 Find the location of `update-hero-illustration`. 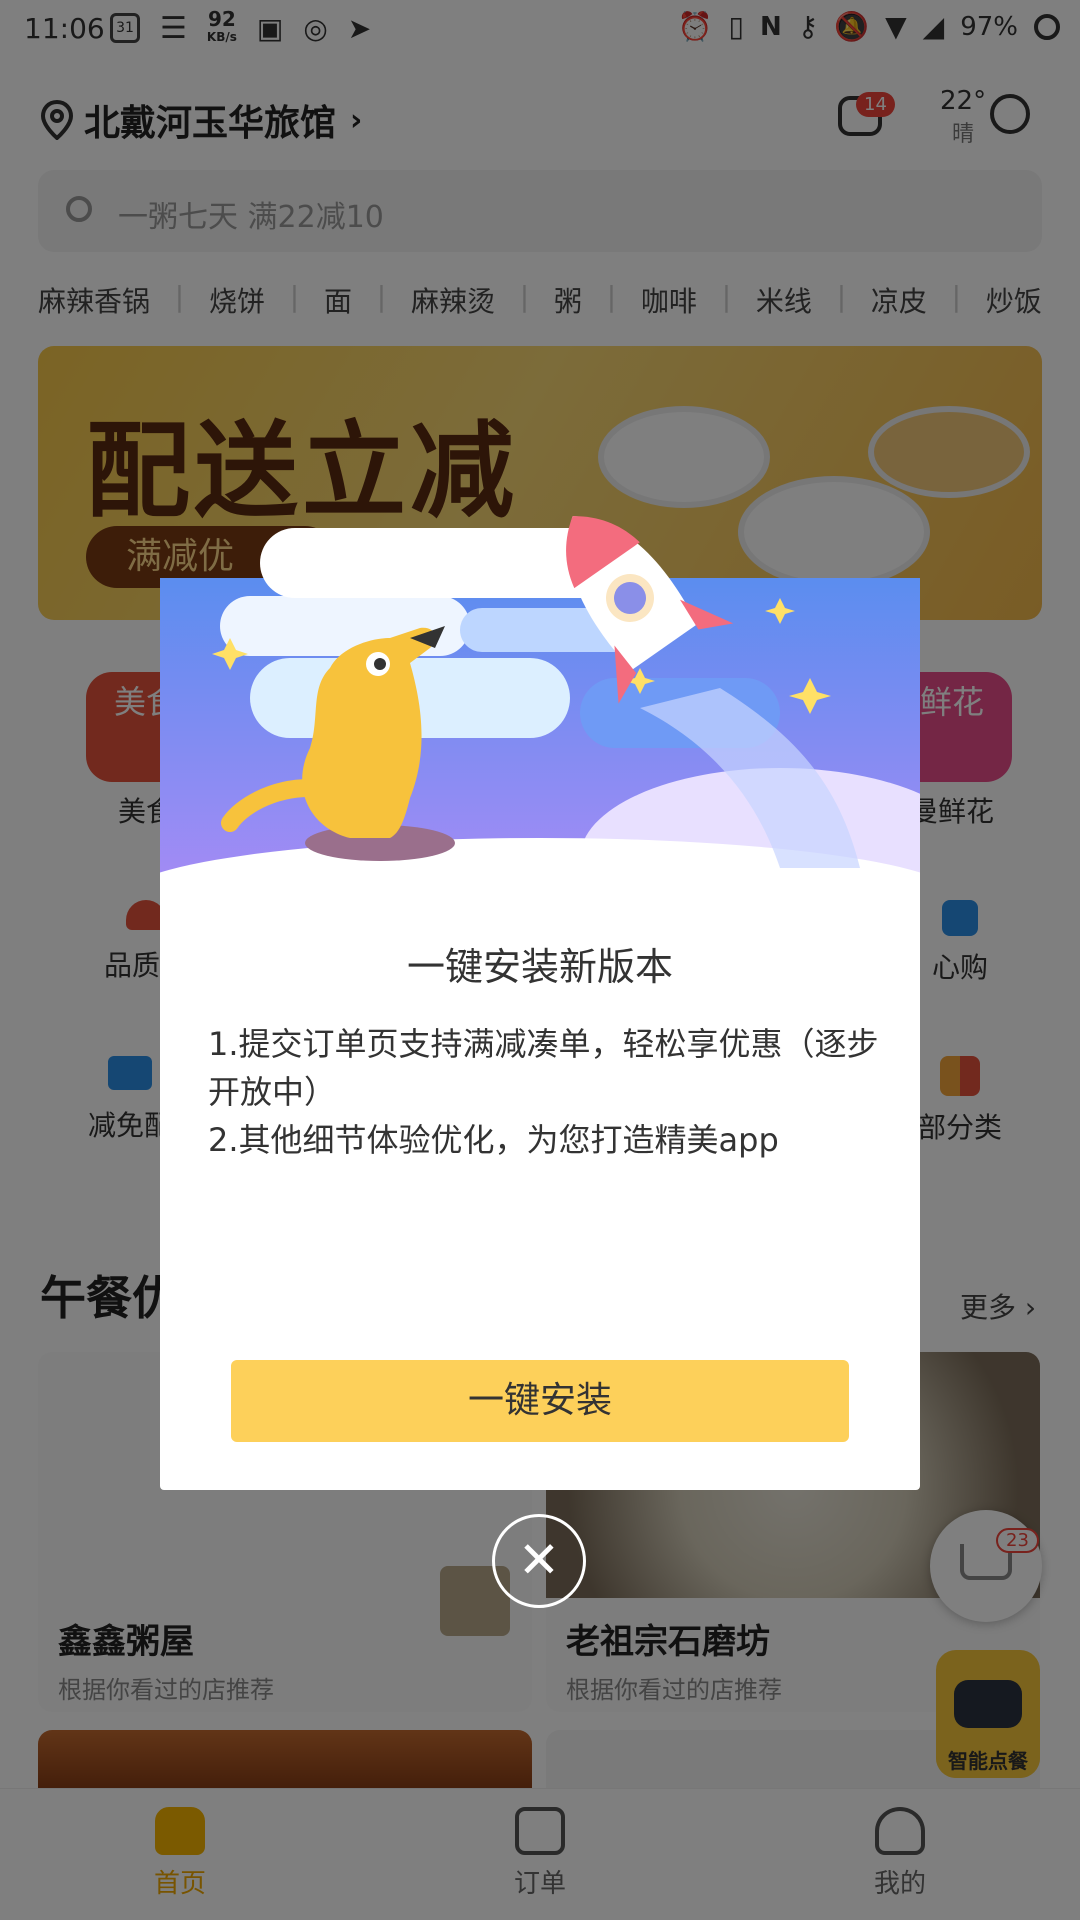

update-hero-illustration is located at coordinates (540, 707).